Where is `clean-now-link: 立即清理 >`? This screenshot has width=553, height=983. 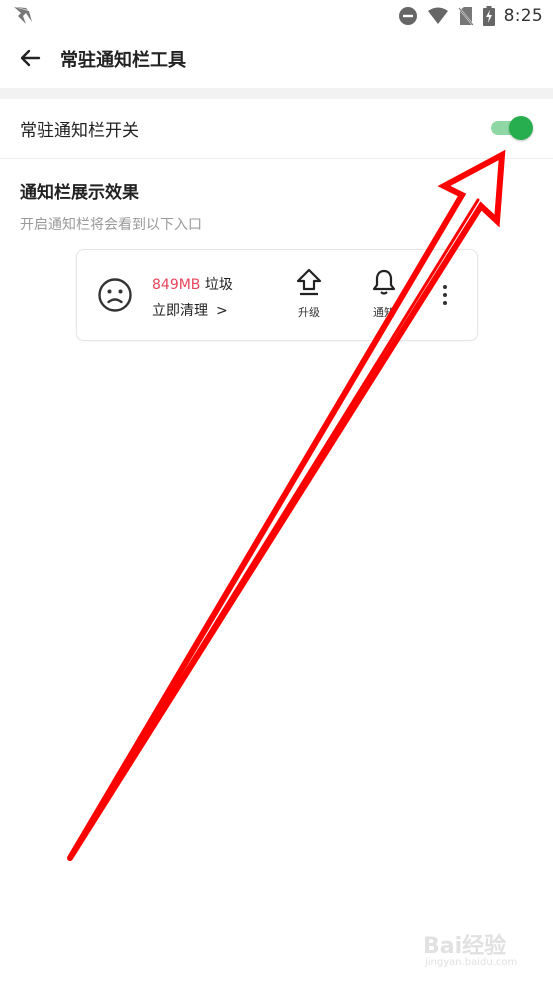
clean-now-link: 立即清理 > is located at coordinates (190, 310).